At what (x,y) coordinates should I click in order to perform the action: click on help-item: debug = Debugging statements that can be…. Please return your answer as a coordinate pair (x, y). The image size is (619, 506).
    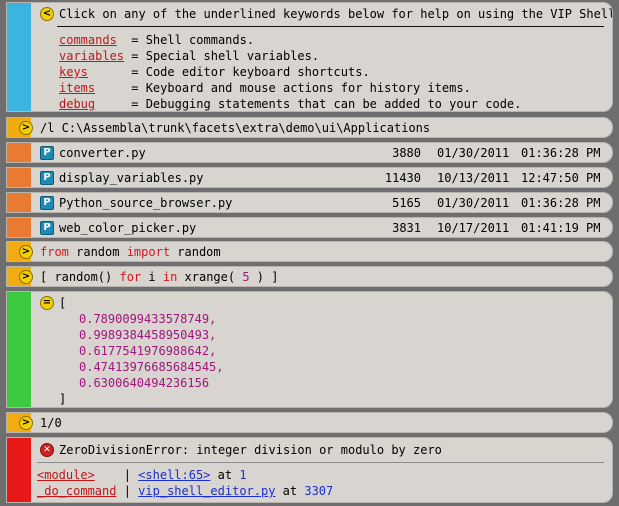
    Looking at the image, I should click on (290, 103).